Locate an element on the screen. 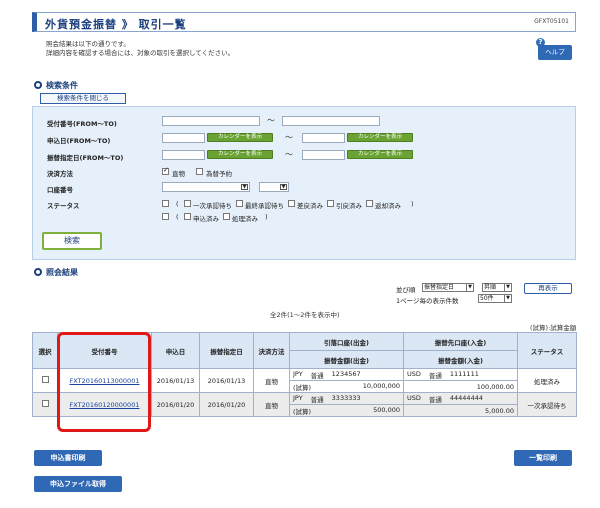 Image resolution: width=600 pixels, height=508 pixels. debit-trial: (試算) is located at coordinates (302, 387).